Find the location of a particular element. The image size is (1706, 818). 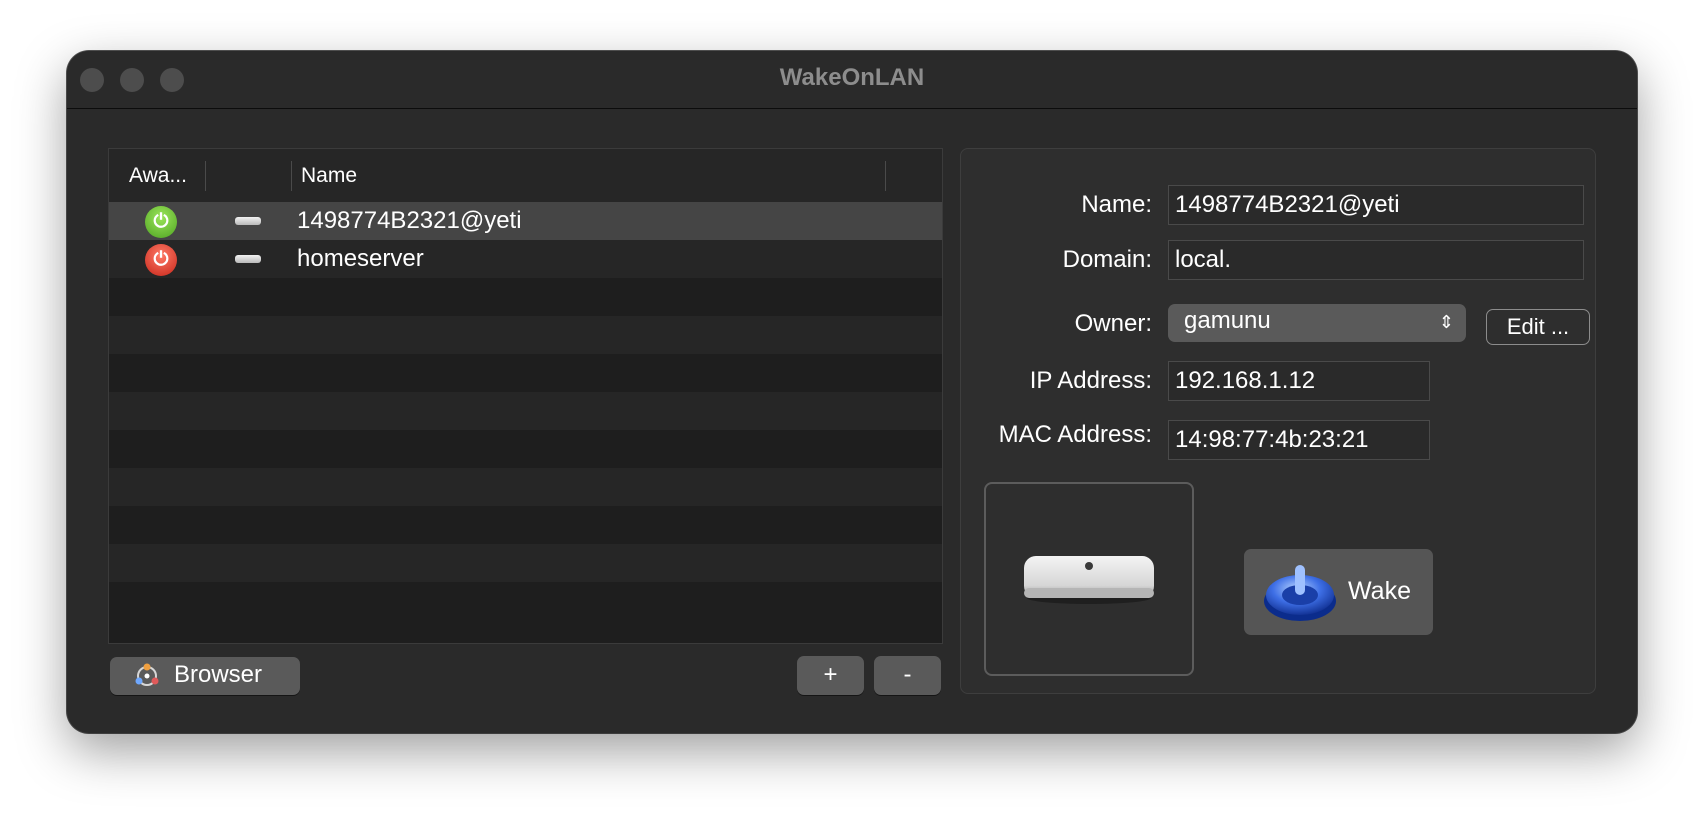

awake-status-icon: ⏻ is located at coordinates (161, 222).